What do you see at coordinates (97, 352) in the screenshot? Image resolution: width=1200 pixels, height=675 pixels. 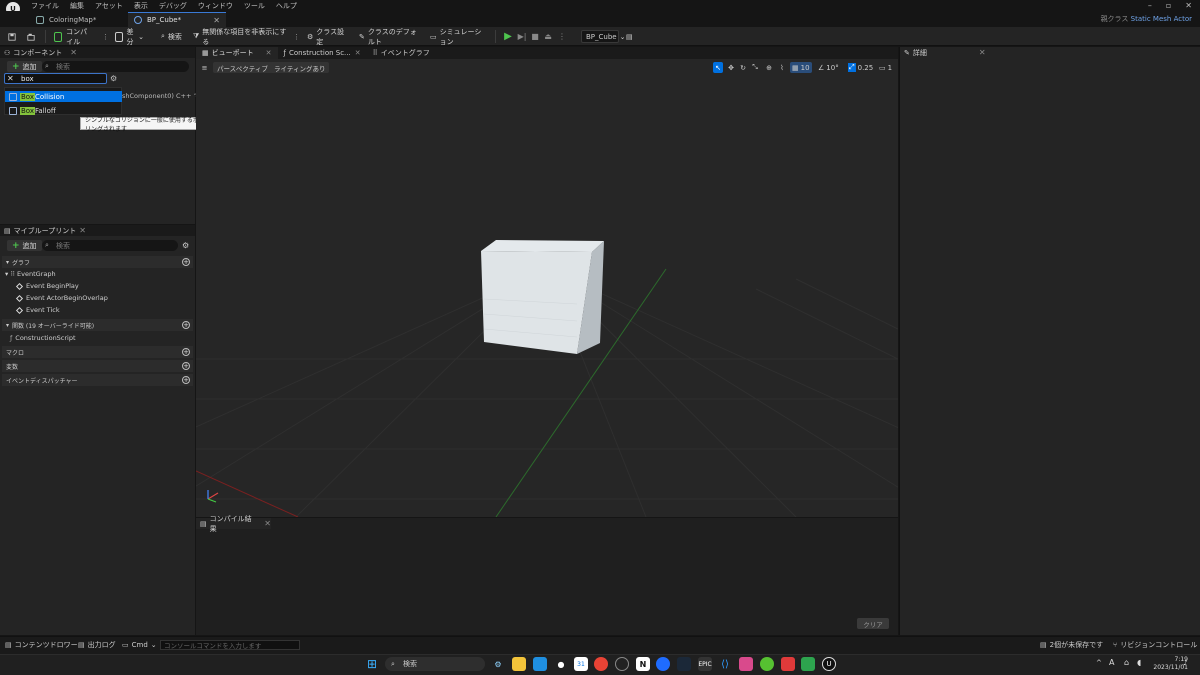 I see `macros-section: マクロ +` at bounding box center [97, 352].